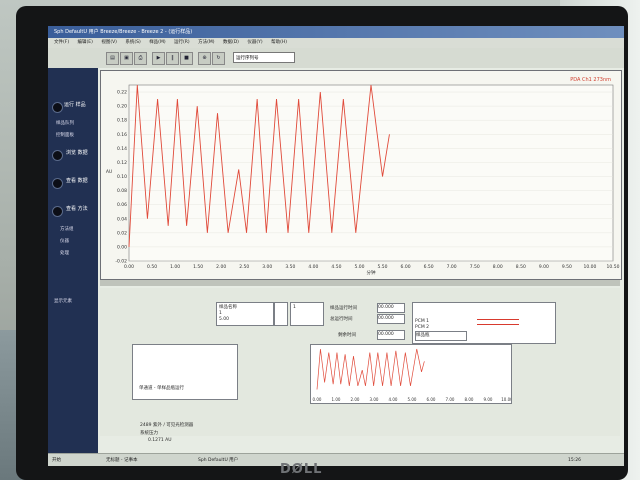  What do you see at coordinates (80, 209) in the screenshot?
I see `nav-method: 查看 方法` at bounding box center [80, 209].